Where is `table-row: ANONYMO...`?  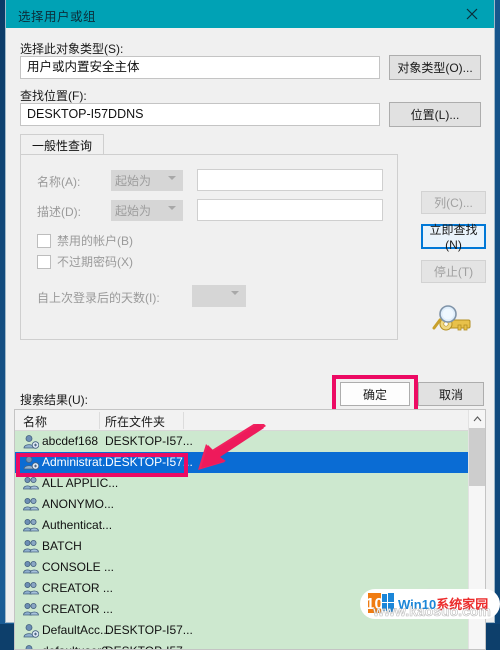
table-row: ANONYMO... is located at coordinates (242, 504).